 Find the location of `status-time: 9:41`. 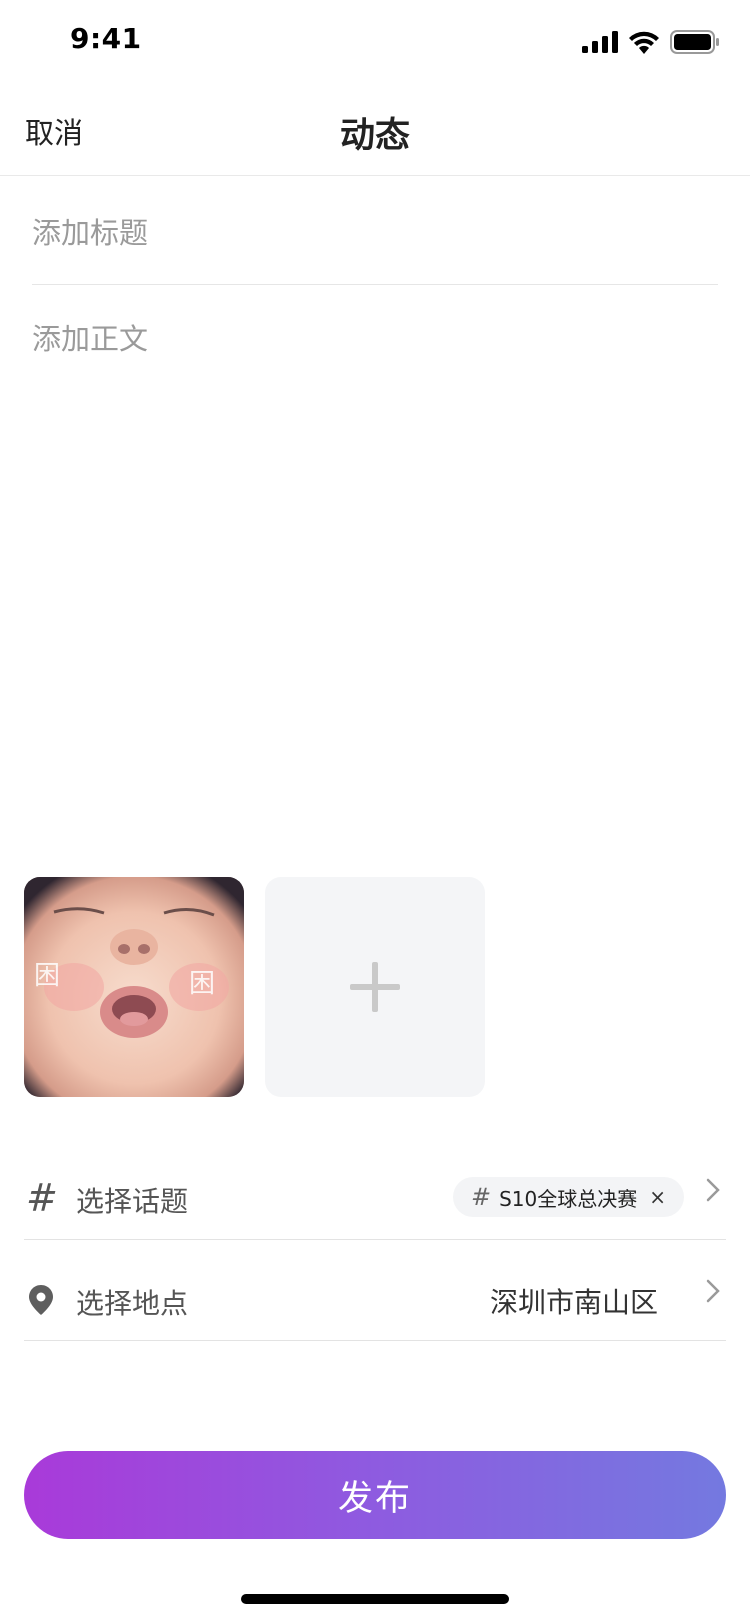

status-time: 9:41 is located at coordinates (106, 38).